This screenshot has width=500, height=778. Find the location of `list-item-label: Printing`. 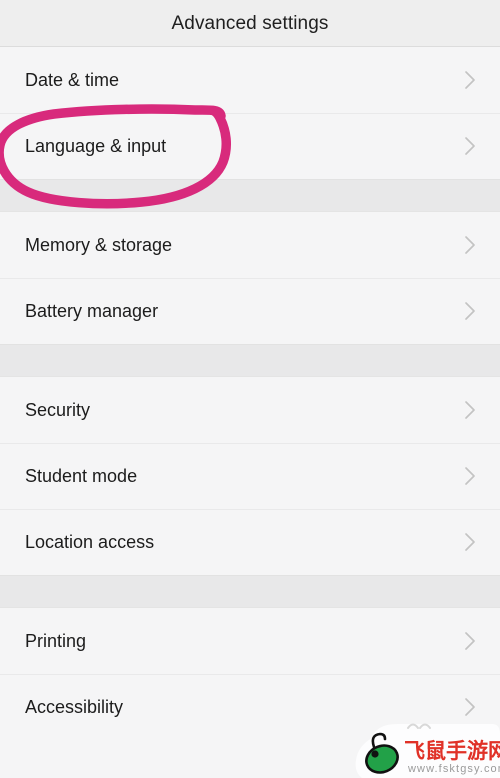

list-item-label: Printing is located at coordinates (56, 641).